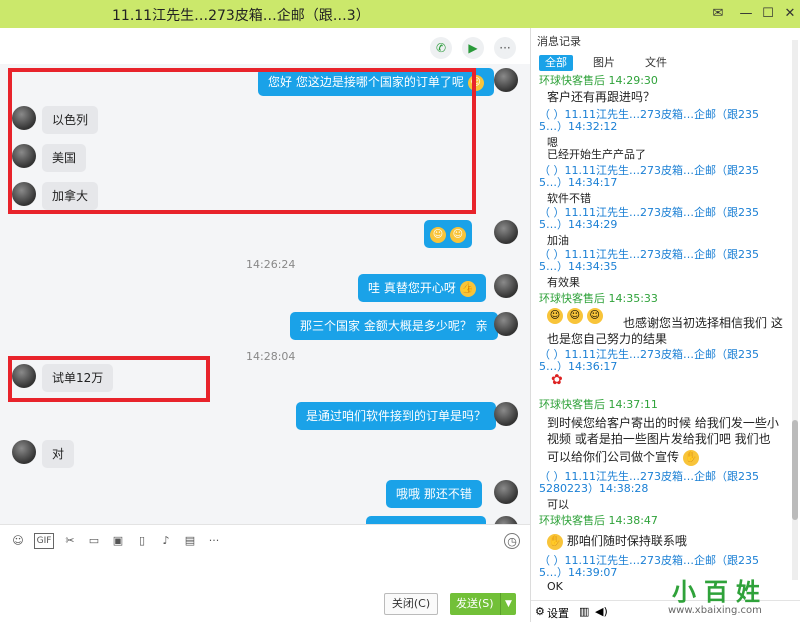 This screenshot has width=800, height=622. Describe the element at coordinates (656, 63) in the screenshot. I see `tab-files: 文件` at that location.